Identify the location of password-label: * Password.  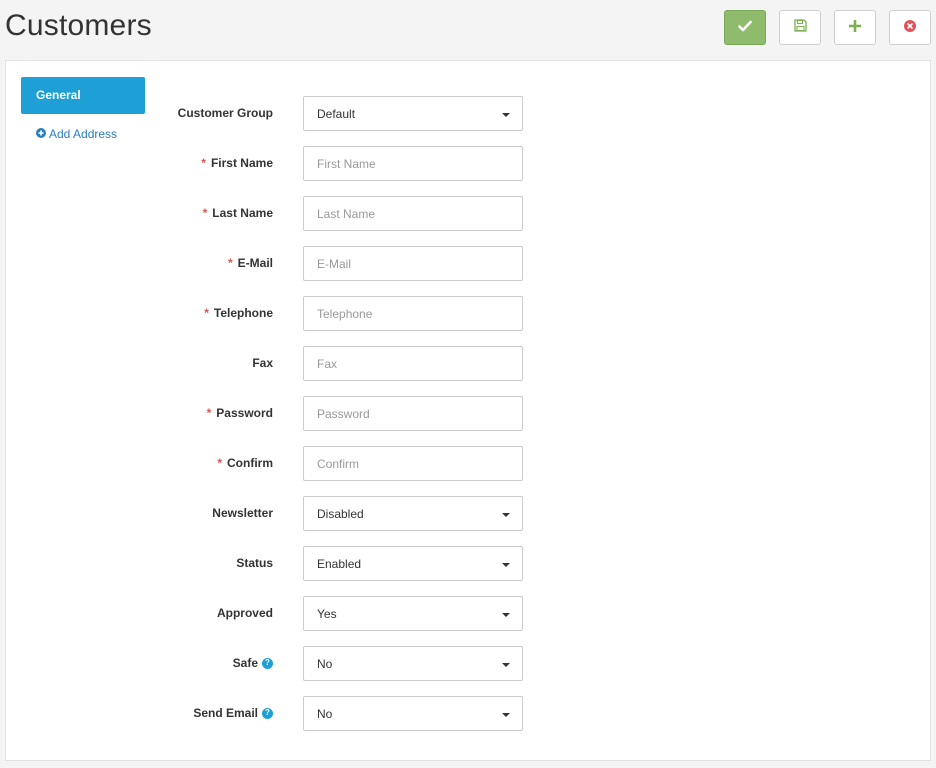
(239, 413).